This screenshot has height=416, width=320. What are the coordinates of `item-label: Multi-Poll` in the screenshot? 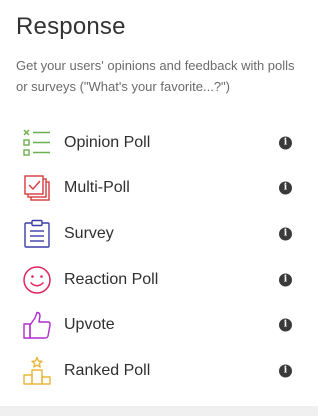 It's located at (97, 188).